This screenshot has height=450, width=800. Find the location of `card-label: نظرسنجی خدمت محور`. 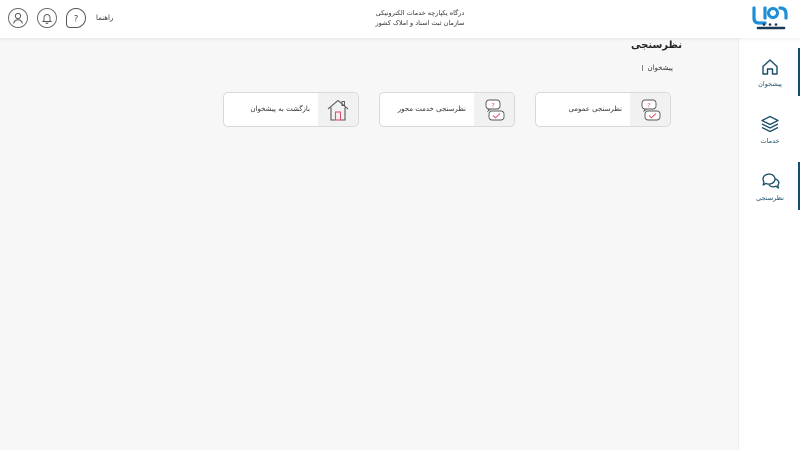

card-label: نظرسنجی خدمت محور is located at coordinates (431, 109).